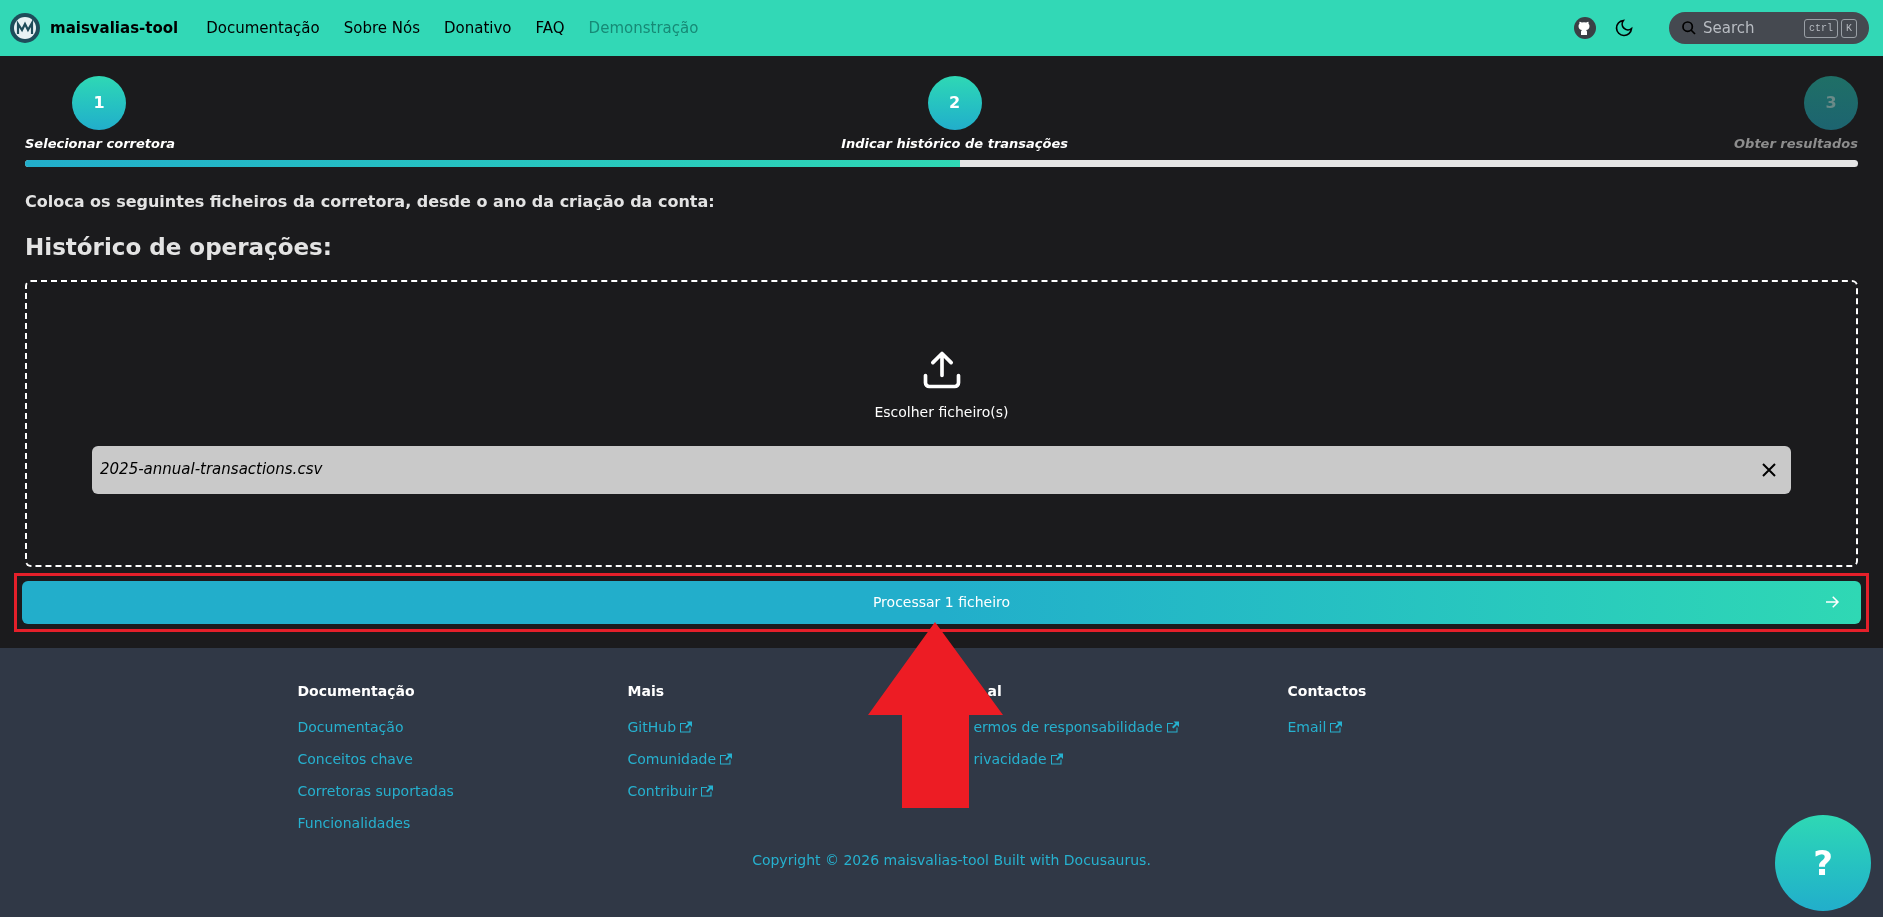 This screenshot has width=1883, height=917. Describe the element at coordinates (350, 727) in the screenshot. I see `footer-link: Documentação` at that location.